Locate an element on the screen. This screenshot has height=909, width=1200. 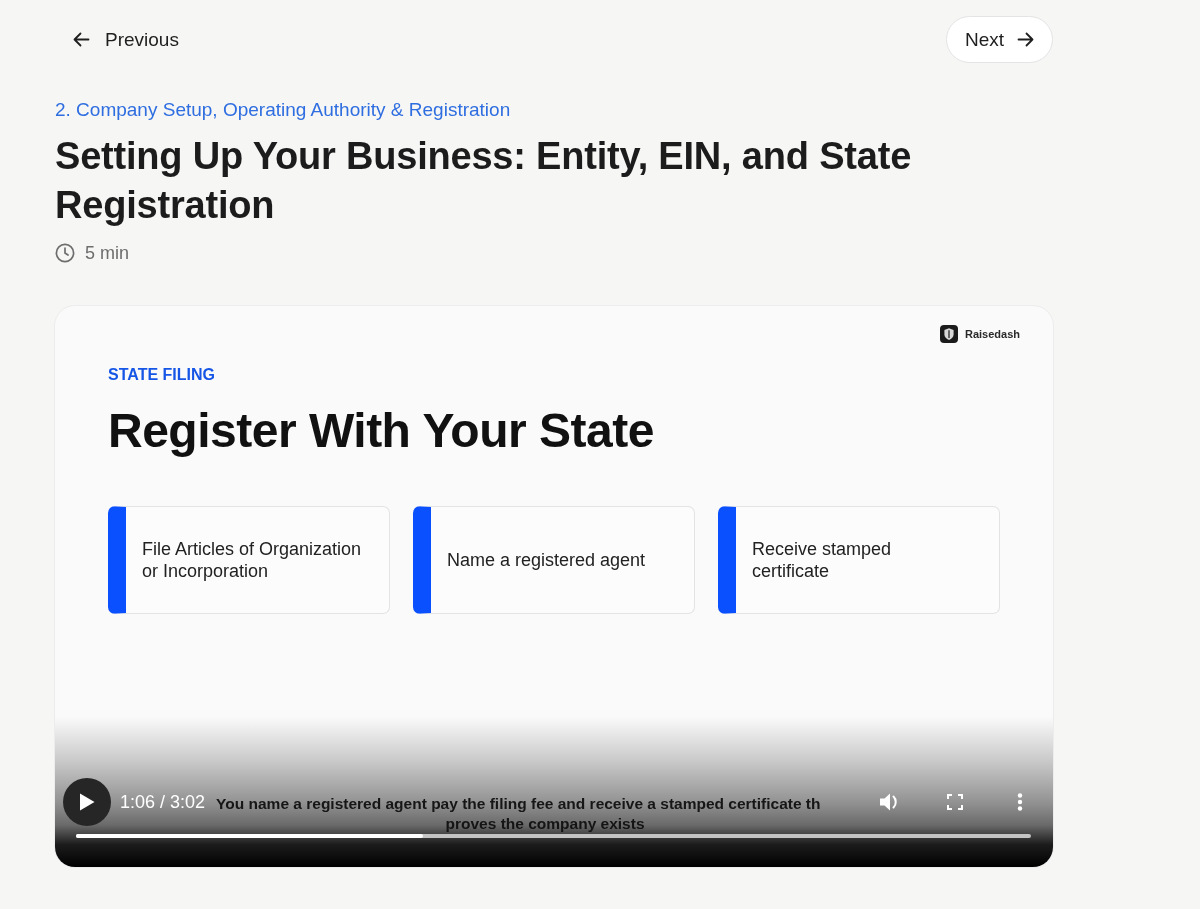
shield-logo-icon is located at coordinates (948, 334).